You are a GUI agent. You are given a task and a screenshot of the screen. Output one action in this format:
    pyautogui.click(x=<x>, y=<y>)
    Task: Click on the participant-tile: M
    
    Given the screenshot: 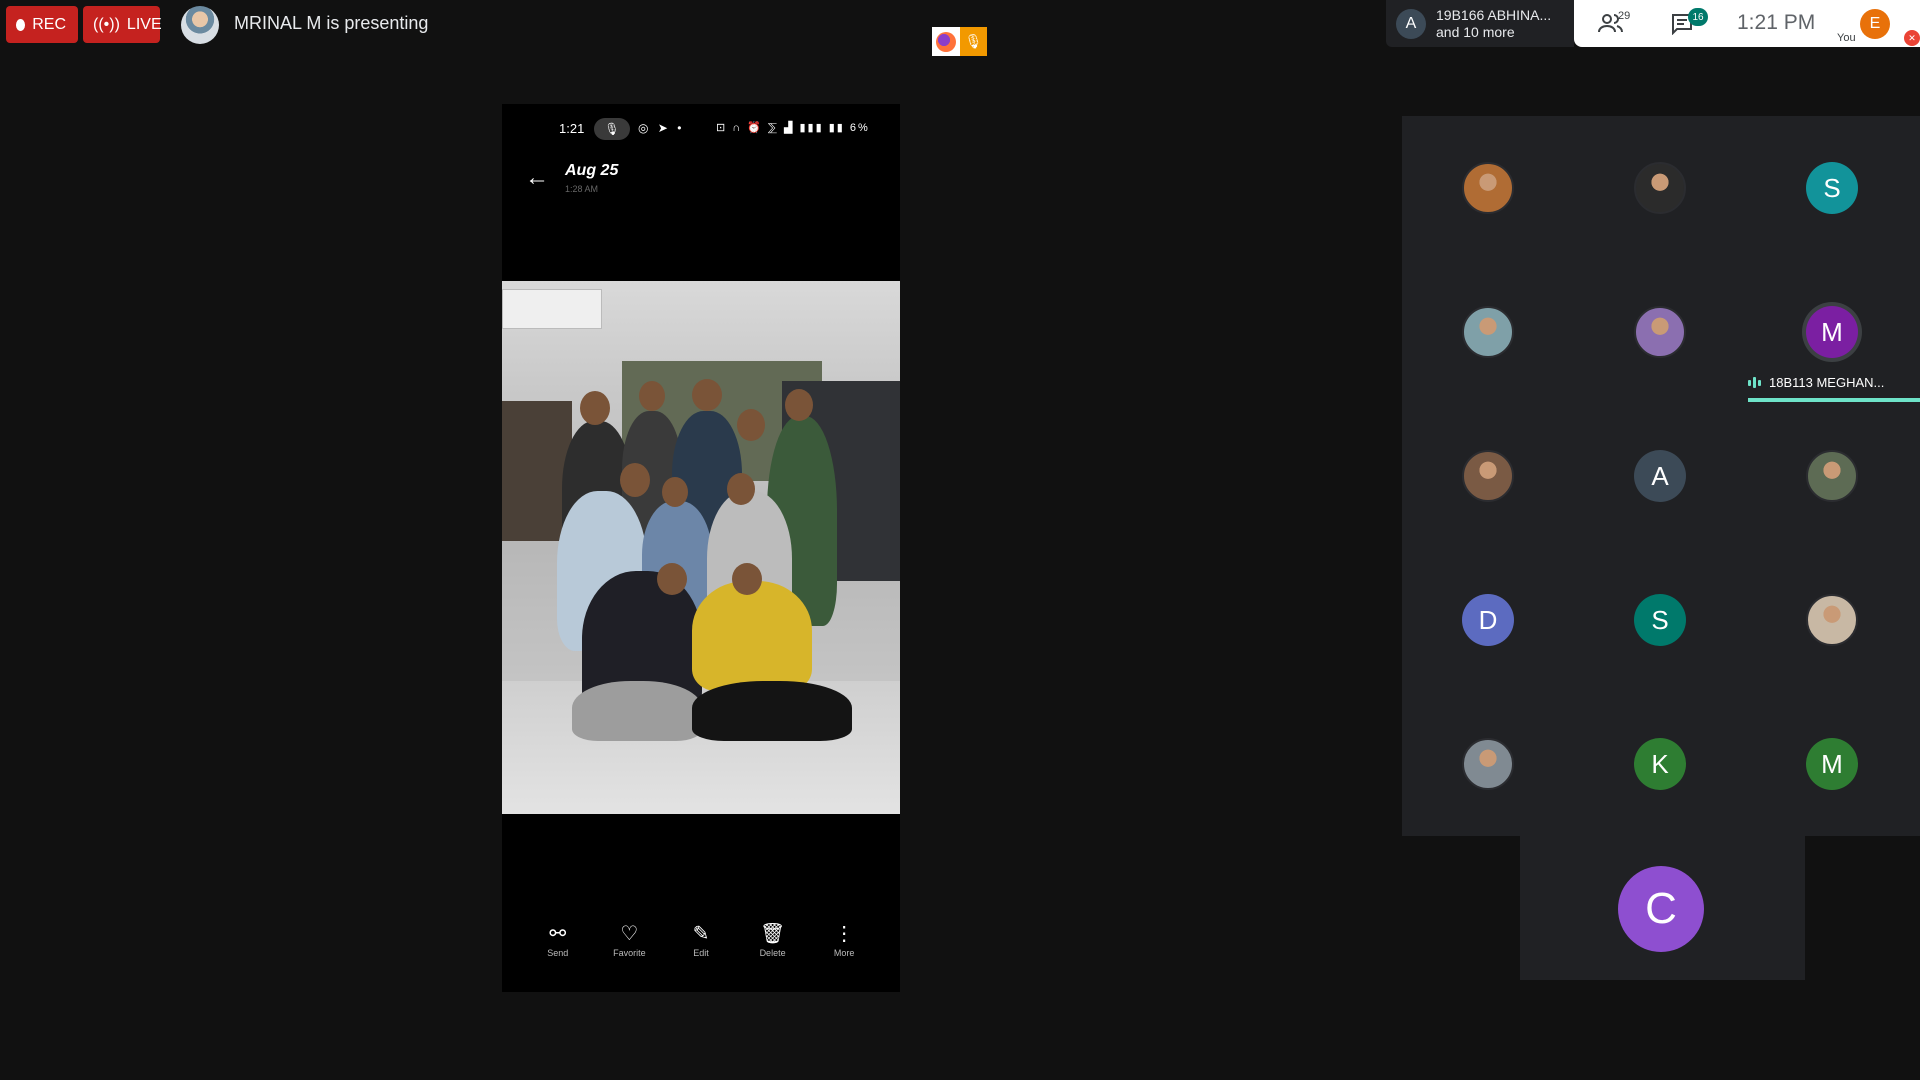 What is the action you would take?
    pyautogui.click(x=1832, y=764)
    